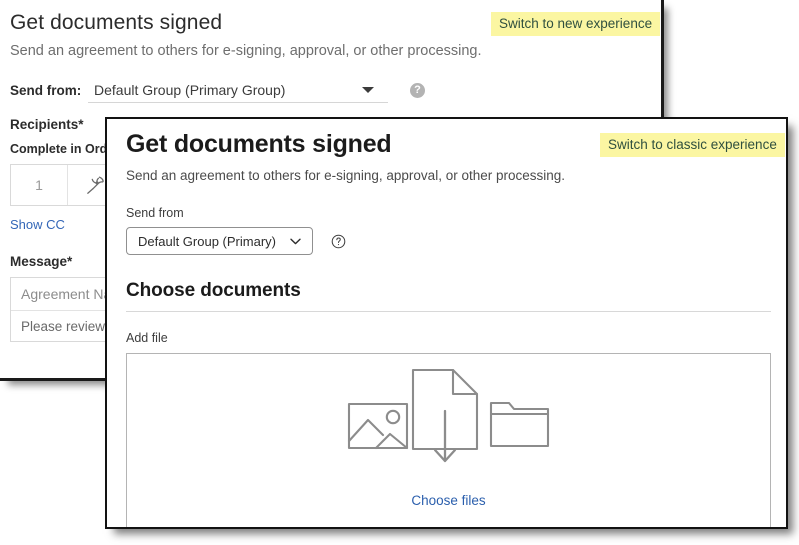 The height and width of the screenshot is (545, 799). I want to click on classic-recipients-text: Recipients, so click(44, 124).